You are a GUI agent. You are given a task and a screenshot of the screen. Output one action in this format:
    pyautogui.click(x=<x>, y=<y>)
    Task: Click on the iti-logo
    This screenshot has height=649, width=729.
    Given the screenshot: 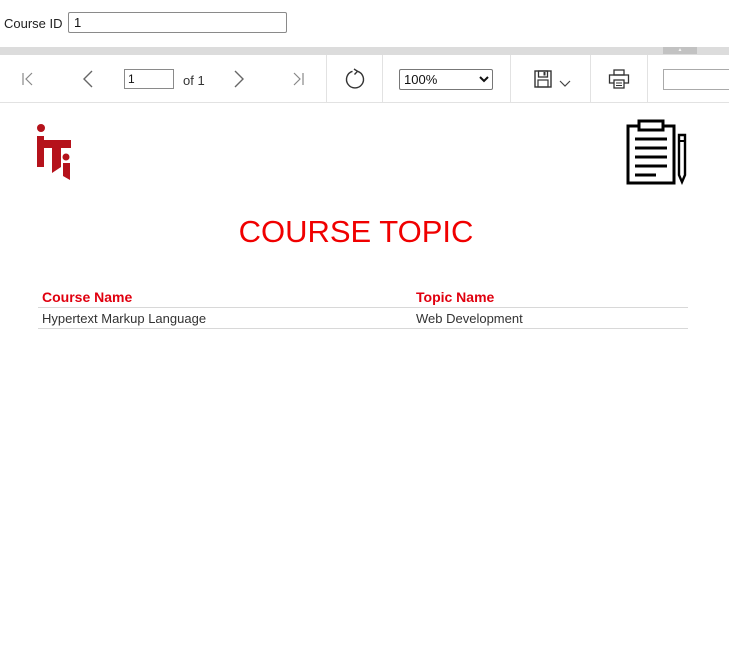 What is the action you would take?
    pyautogui.click(x=54, y=152)
    